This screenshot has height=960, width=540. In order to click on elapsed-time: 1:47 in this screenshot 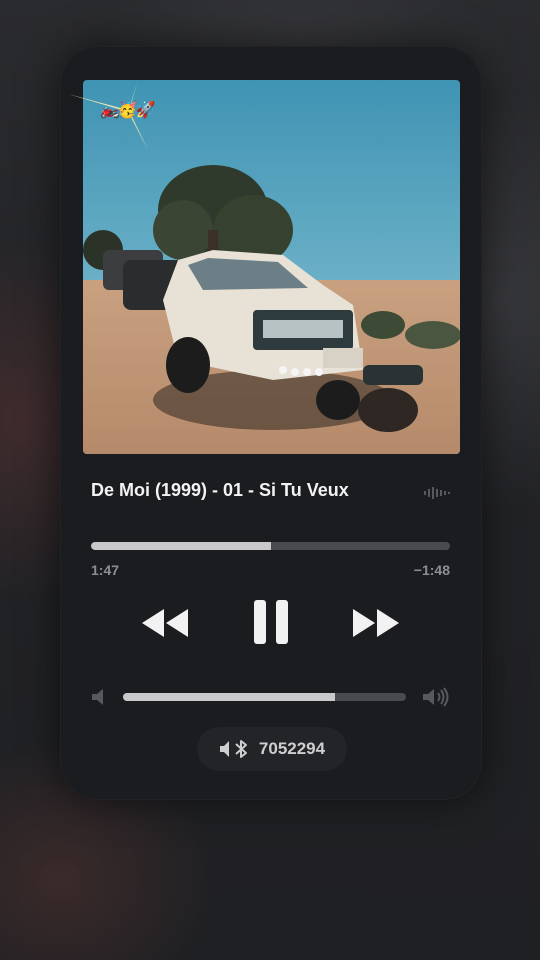, I will do `click(105, 570)`.